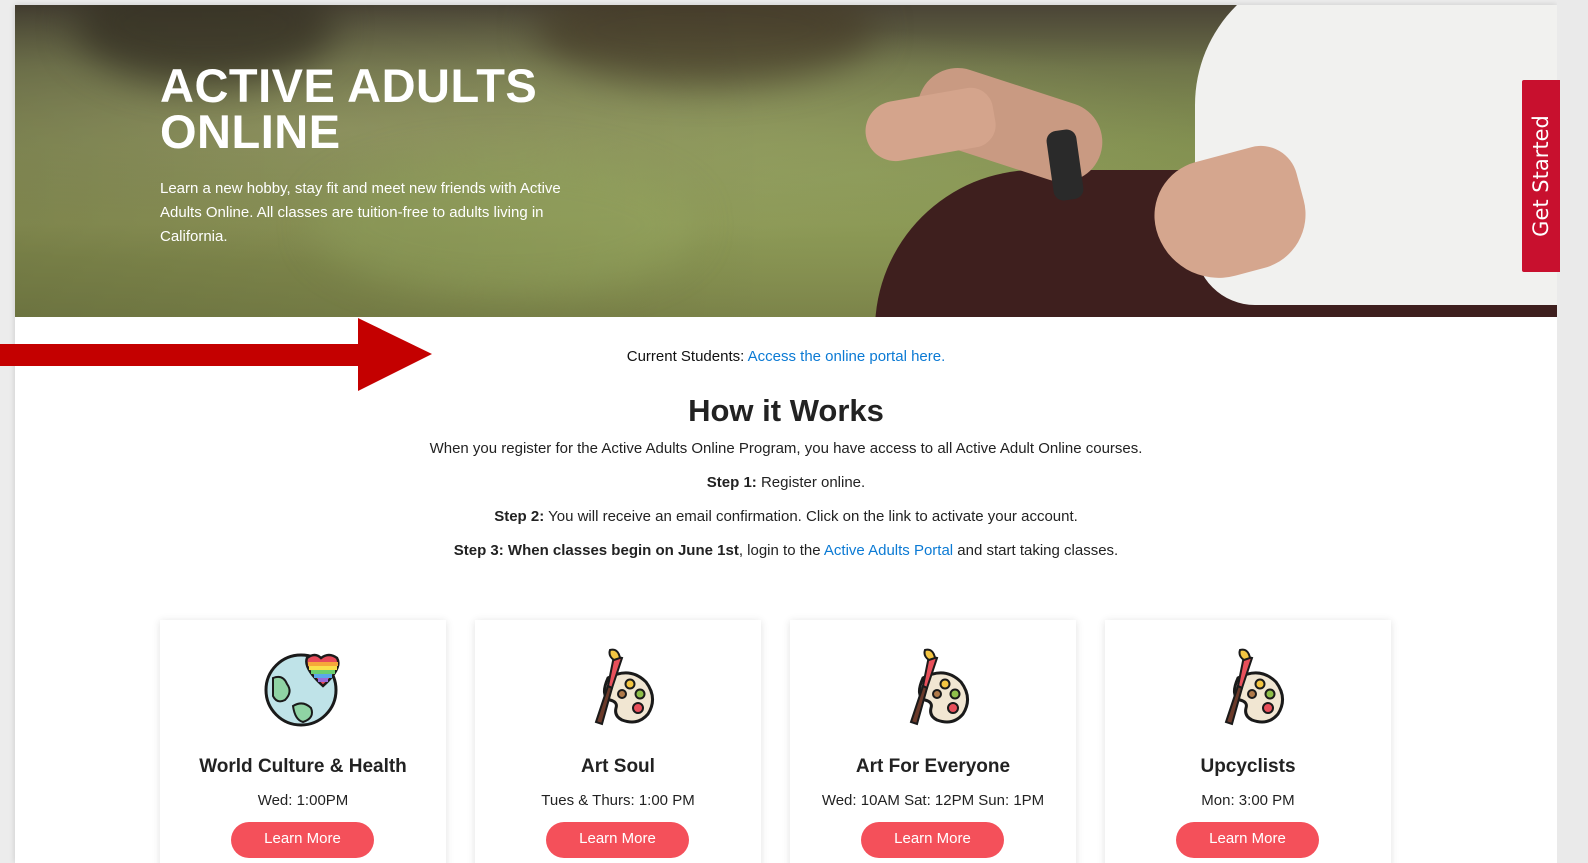  Describe the element at coordinates (1248, 800) in the screenshot. I see `course-schedule: Mon: 3:00 PM` at that location.